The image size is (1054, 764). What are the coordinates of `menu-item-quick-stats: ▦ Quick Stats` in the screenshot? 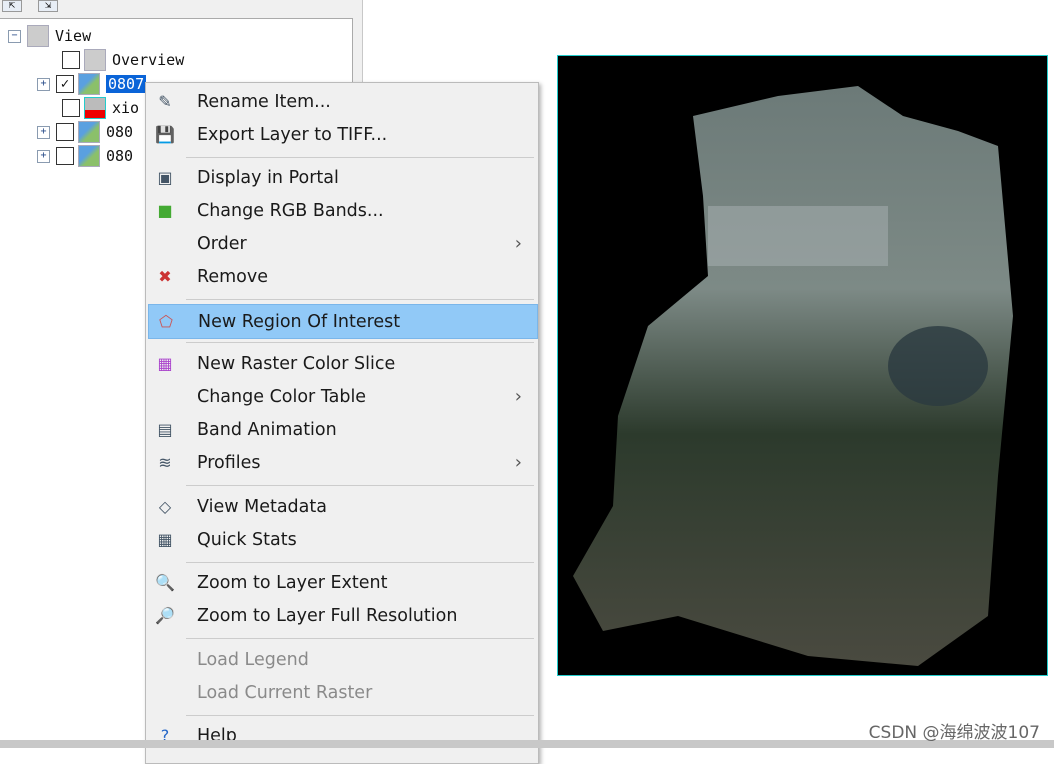 It's located at (342, 539).